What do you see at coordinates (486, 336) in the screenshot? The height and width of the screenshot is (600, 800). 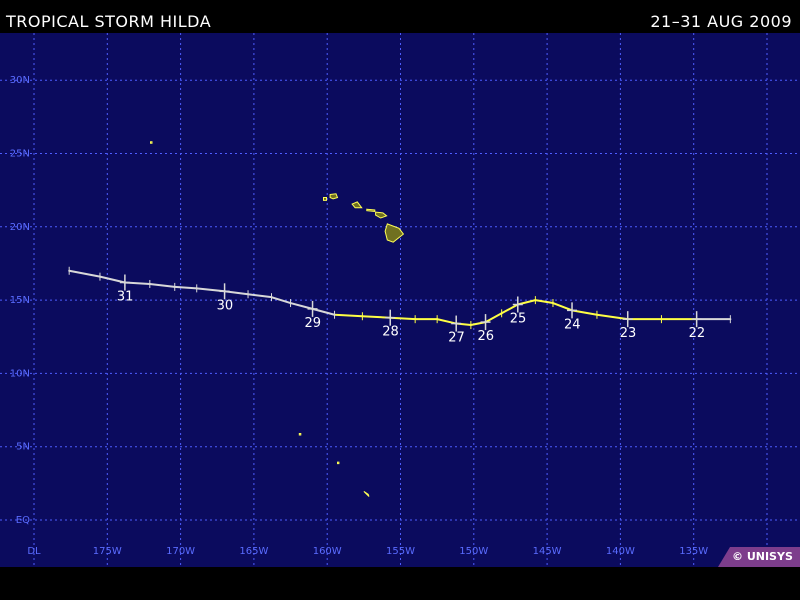 I see `day-label: 26` at bounding box center [486, 336].